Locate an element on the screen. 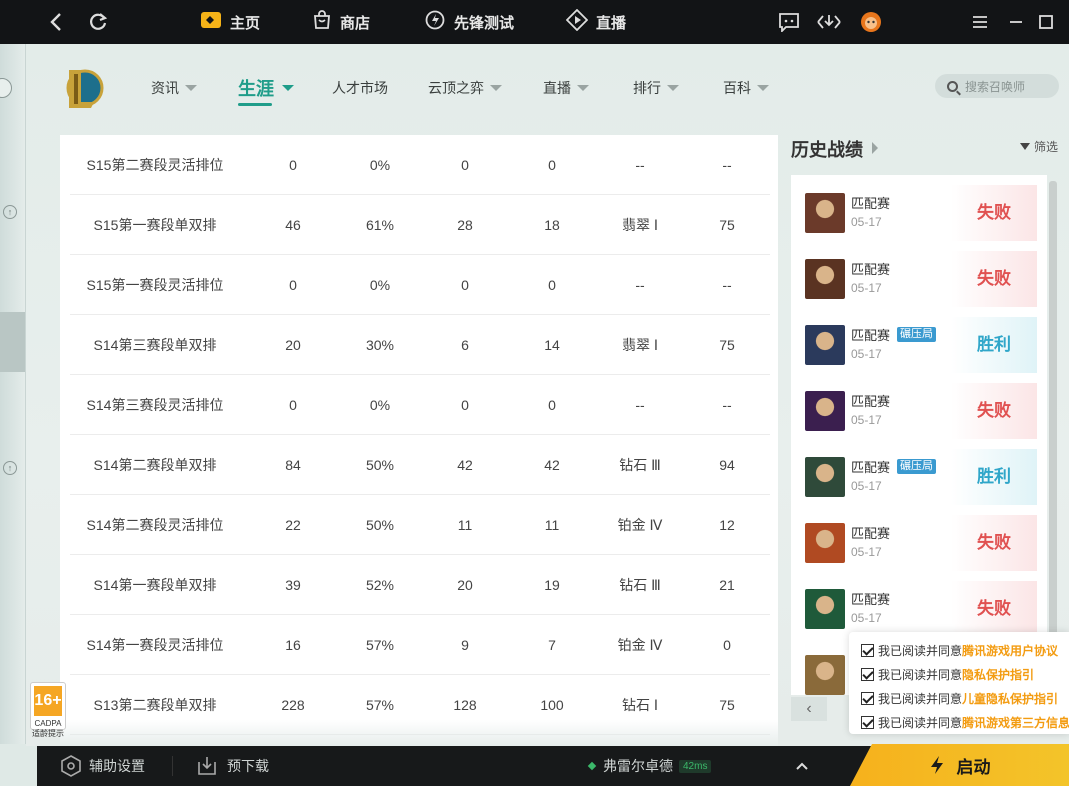  predownload-label: 预下载 is located at coordinates (248, 766).